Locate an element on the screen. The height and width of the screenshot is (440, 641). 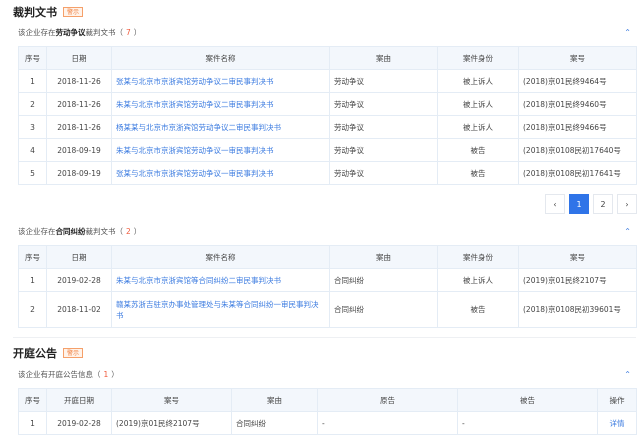
table-cell: 朱某与北京市京浙宾馆劳动争议一审民事判决书 is located at coordinates (220, 150).